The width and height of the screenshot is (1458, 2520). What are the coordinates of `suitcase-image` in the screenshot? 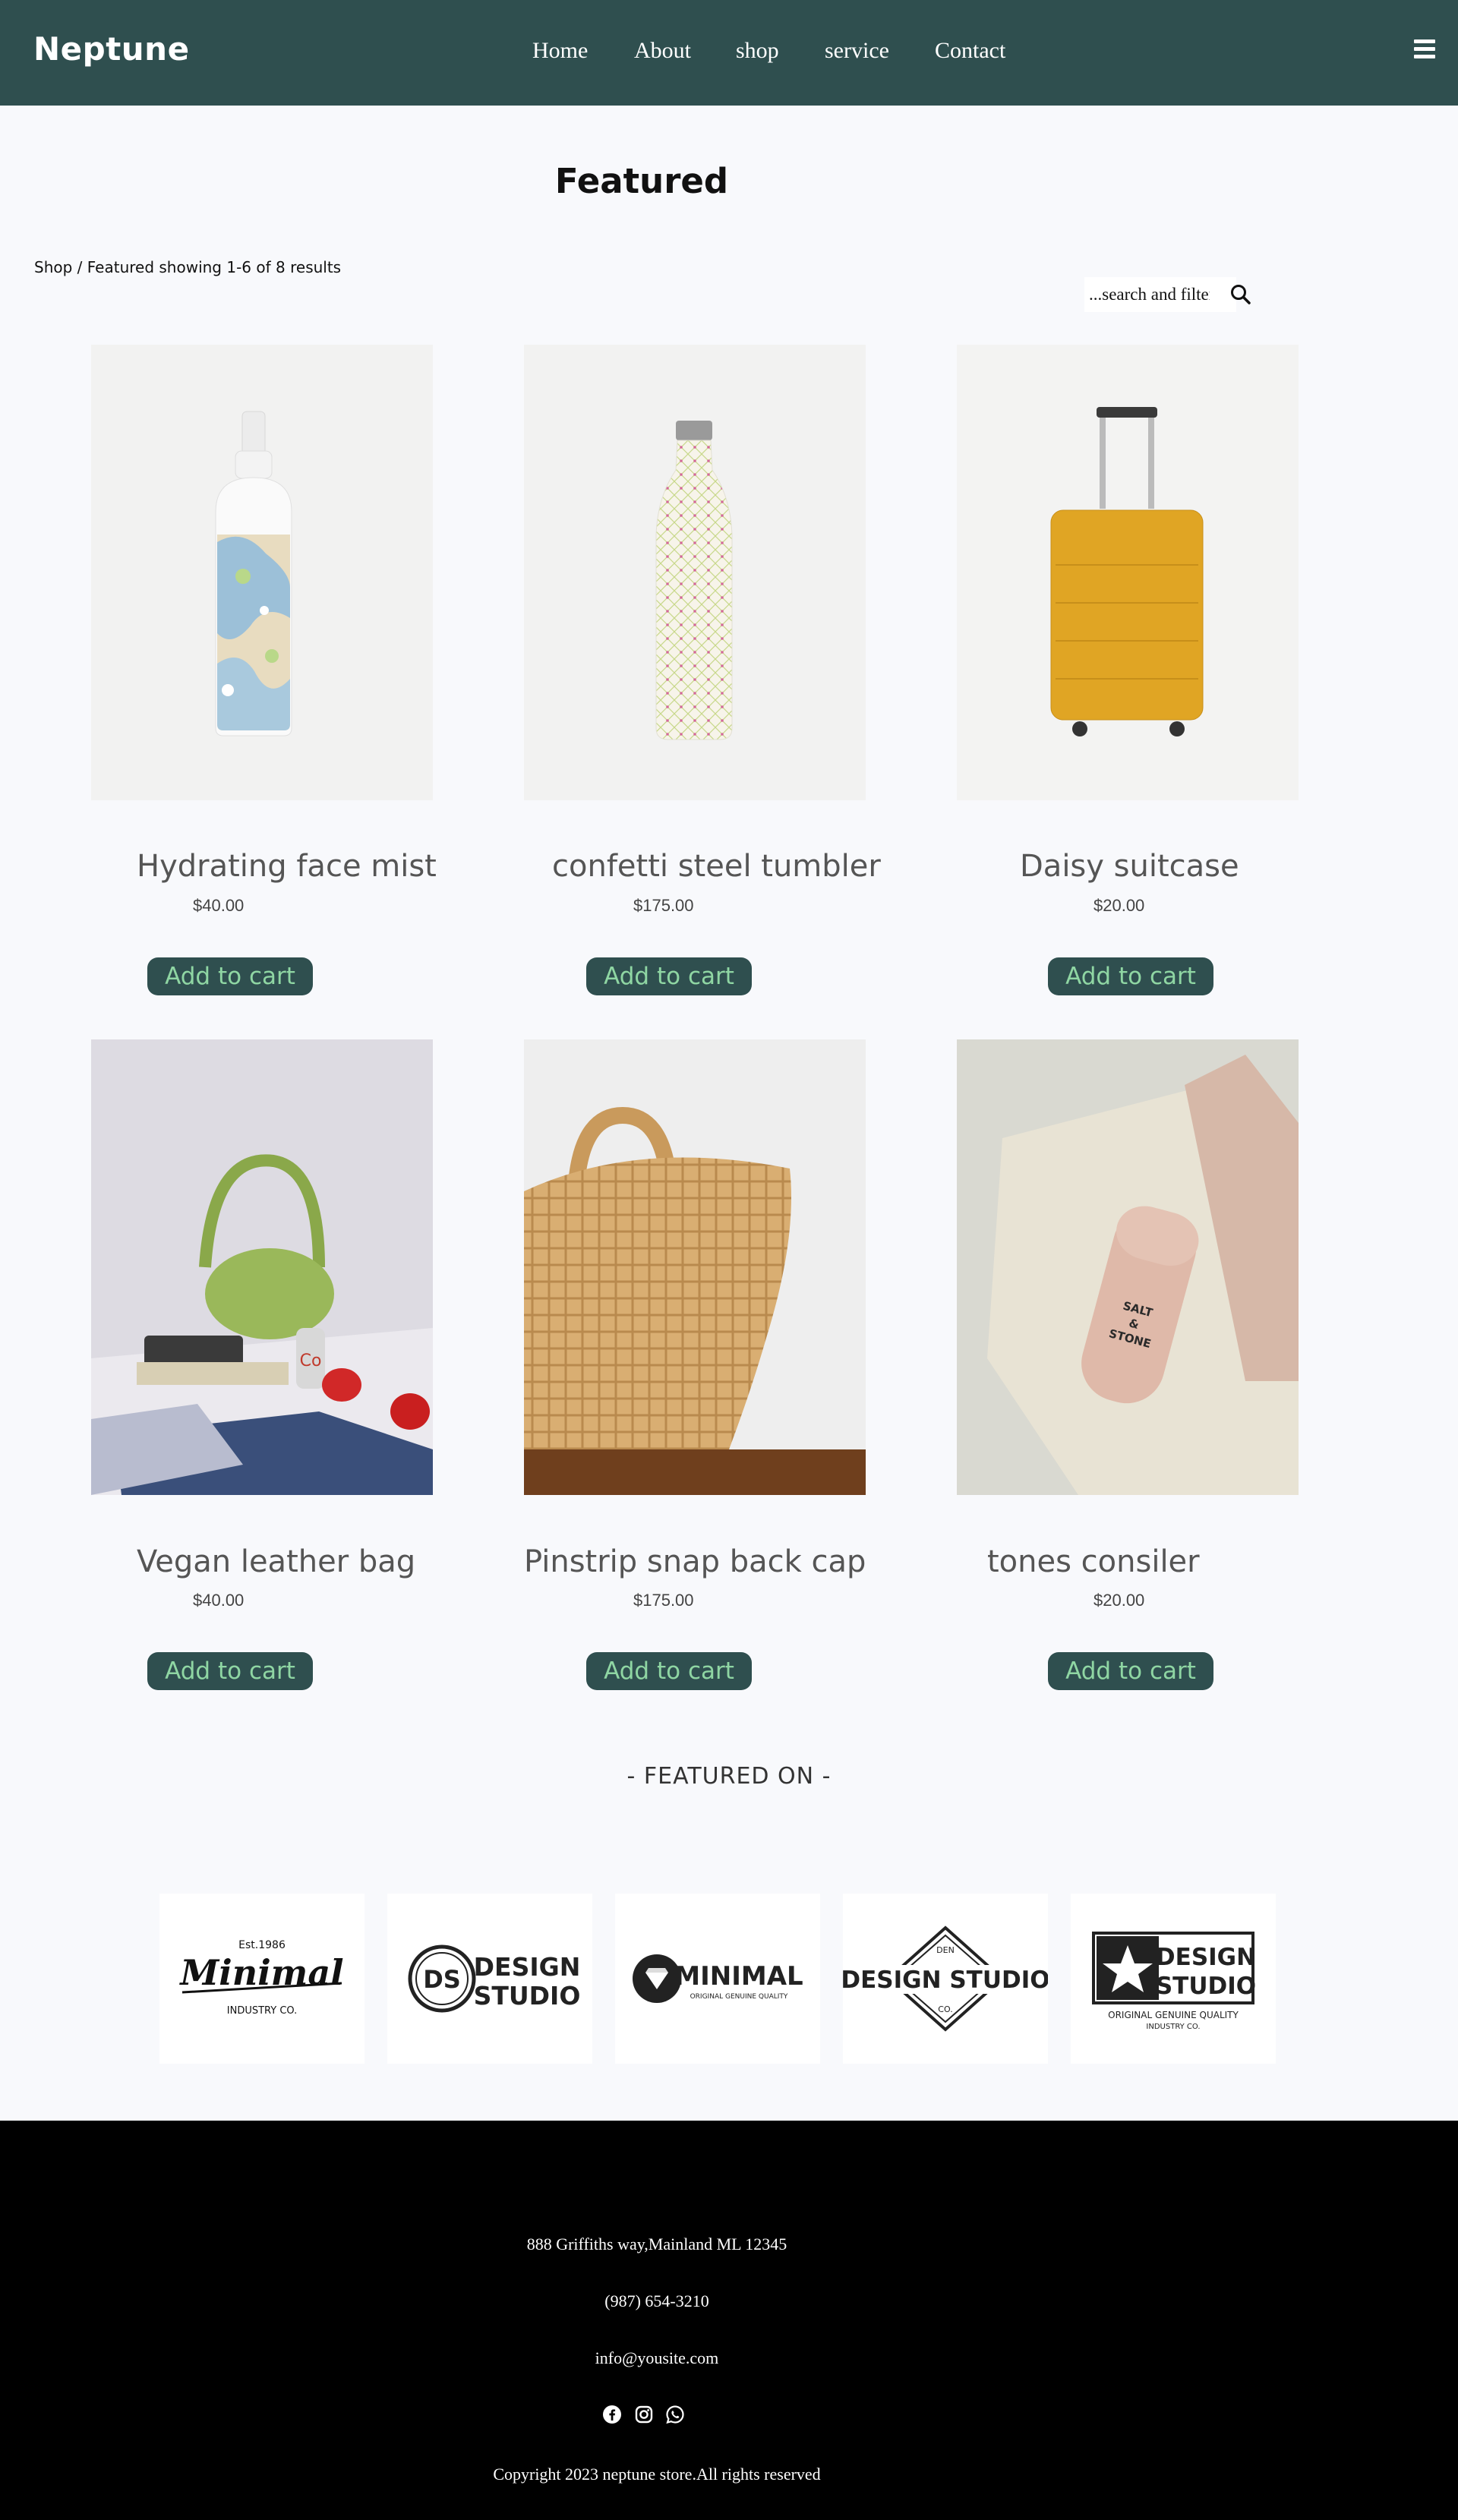 It's located at (1127, 571).